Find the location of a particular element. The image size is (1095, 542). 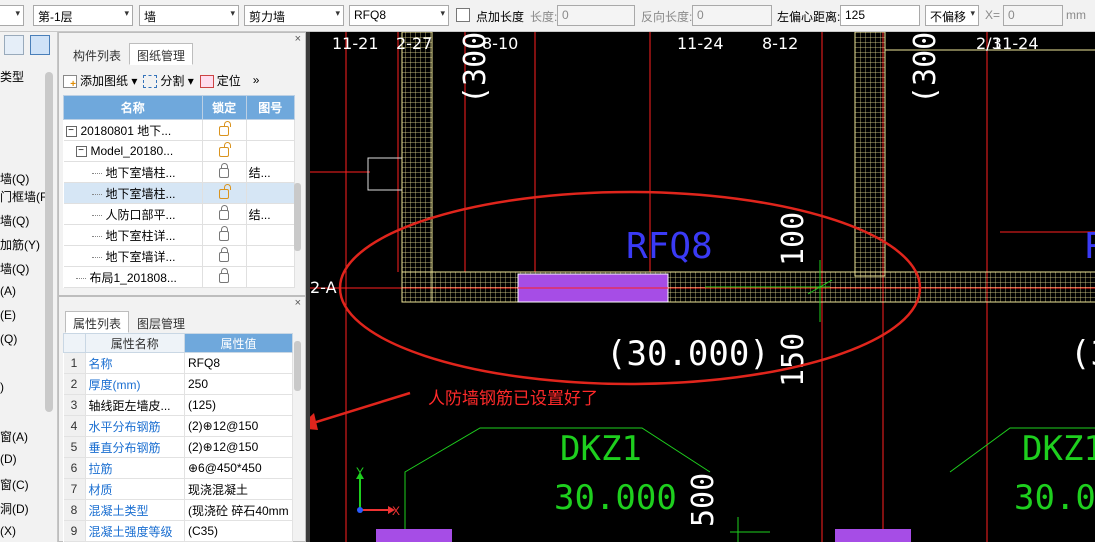

tab-layer-management: 图层管理 is located at coordinates (161, 322).